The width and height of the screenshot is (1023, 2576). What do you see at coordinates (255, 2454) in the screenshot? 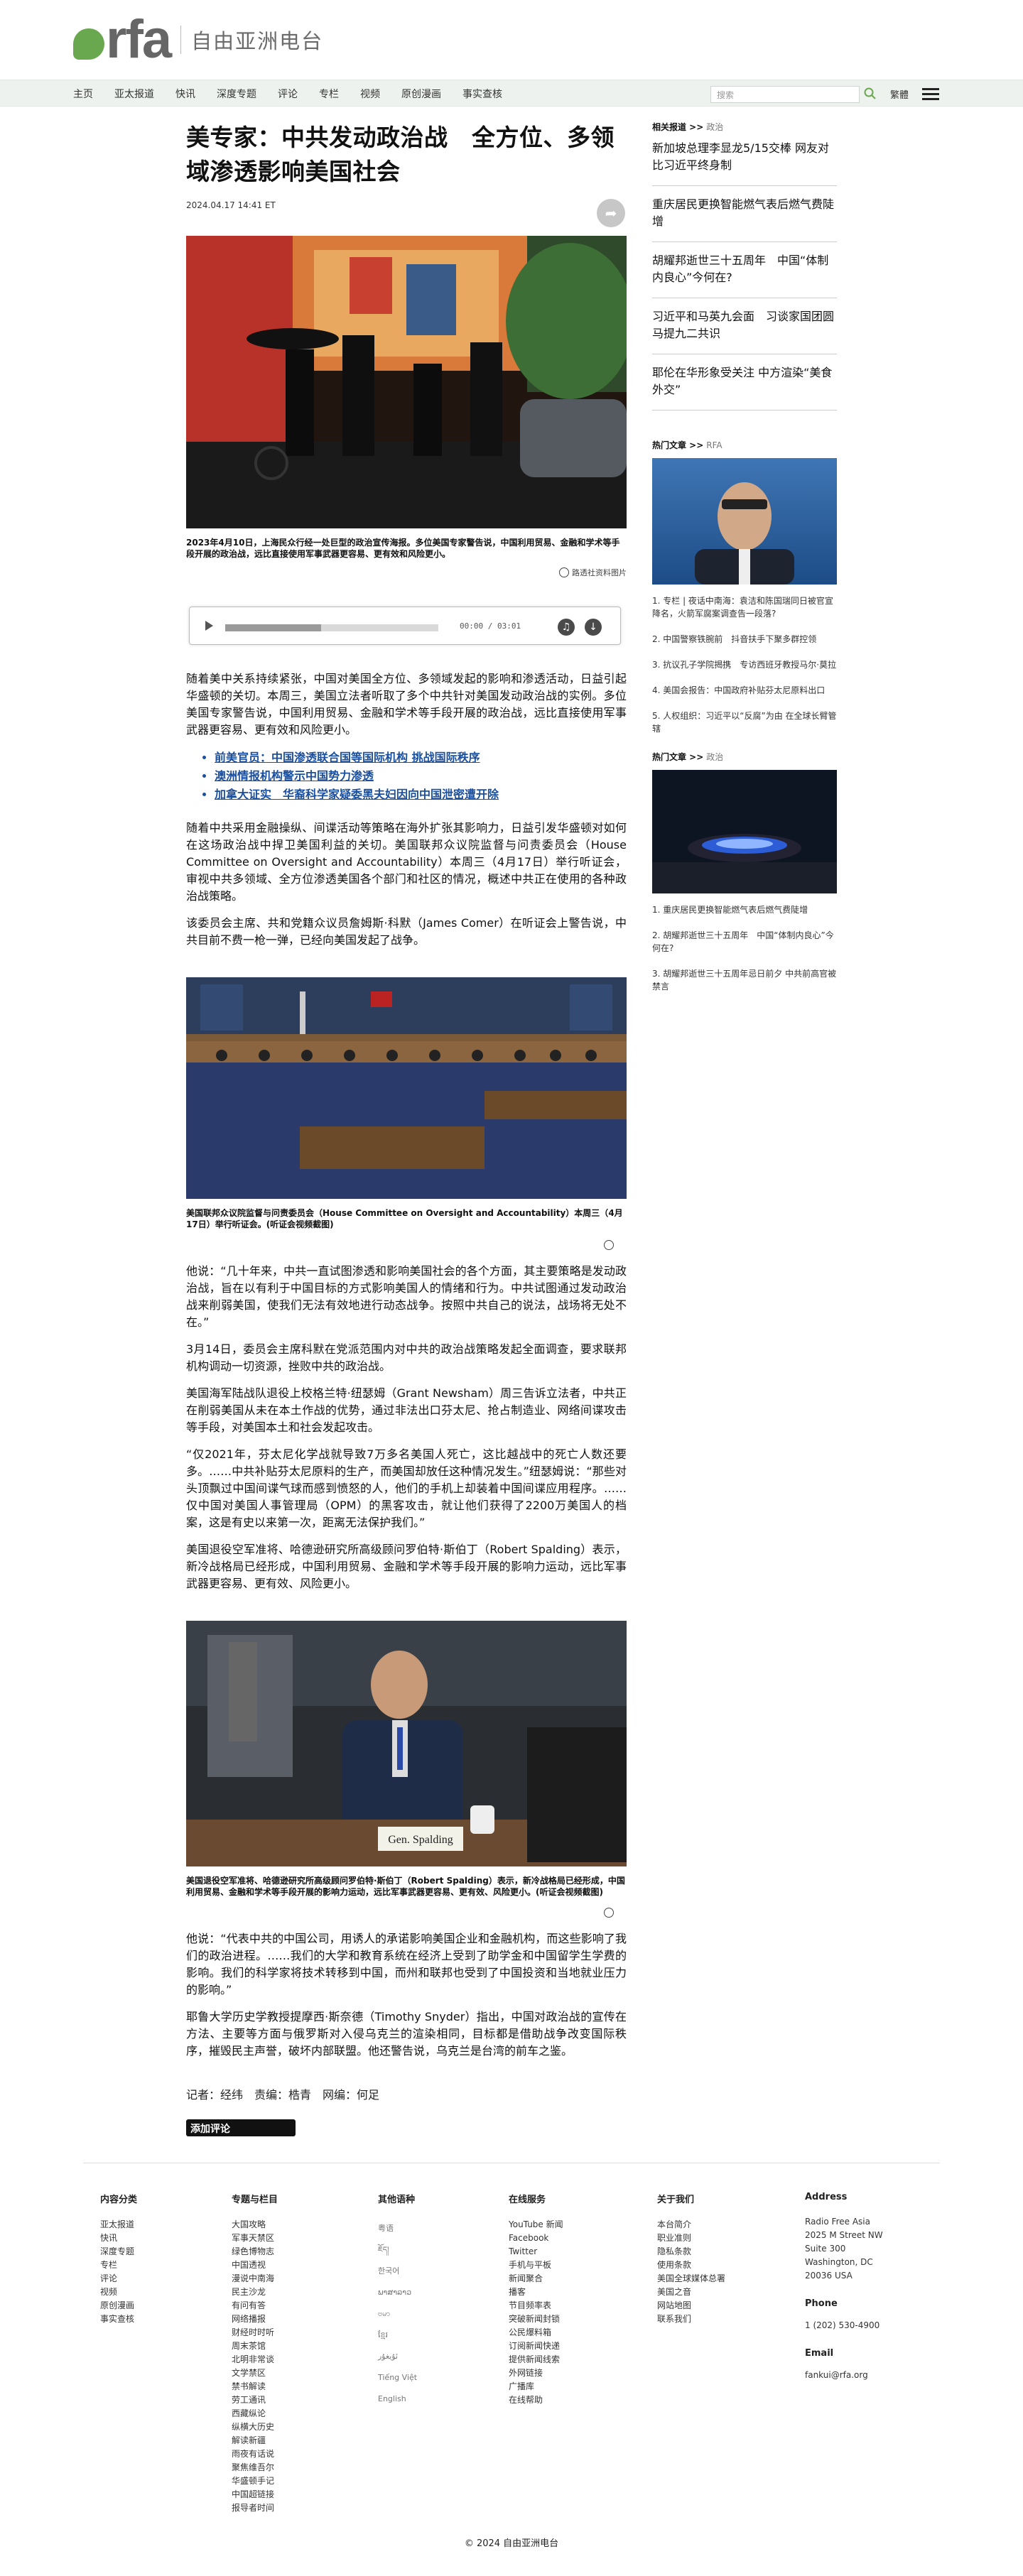
I see `footer-link: 雨夜有话说` at bounding box center [255, 2454].